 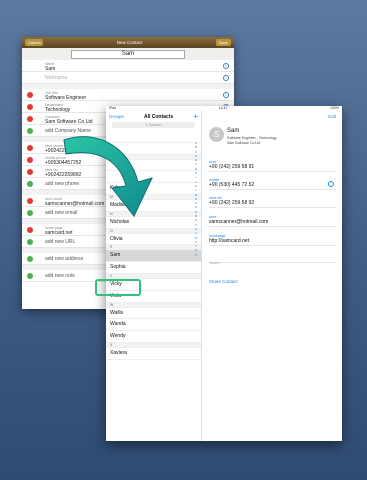 I want to click on section-index: A B C D E F G H I J K L M N O P Q R S T U V W X Y Z #, so click(x=196, y=199).